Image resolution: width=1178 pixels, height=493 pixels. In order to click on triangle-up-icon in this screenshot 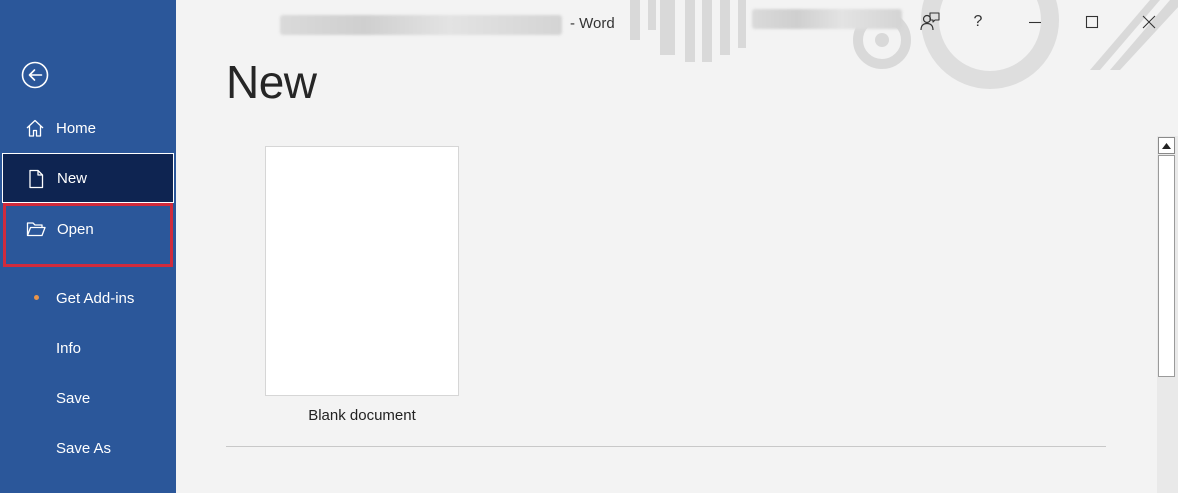, I will do `click(1166, 145)`.